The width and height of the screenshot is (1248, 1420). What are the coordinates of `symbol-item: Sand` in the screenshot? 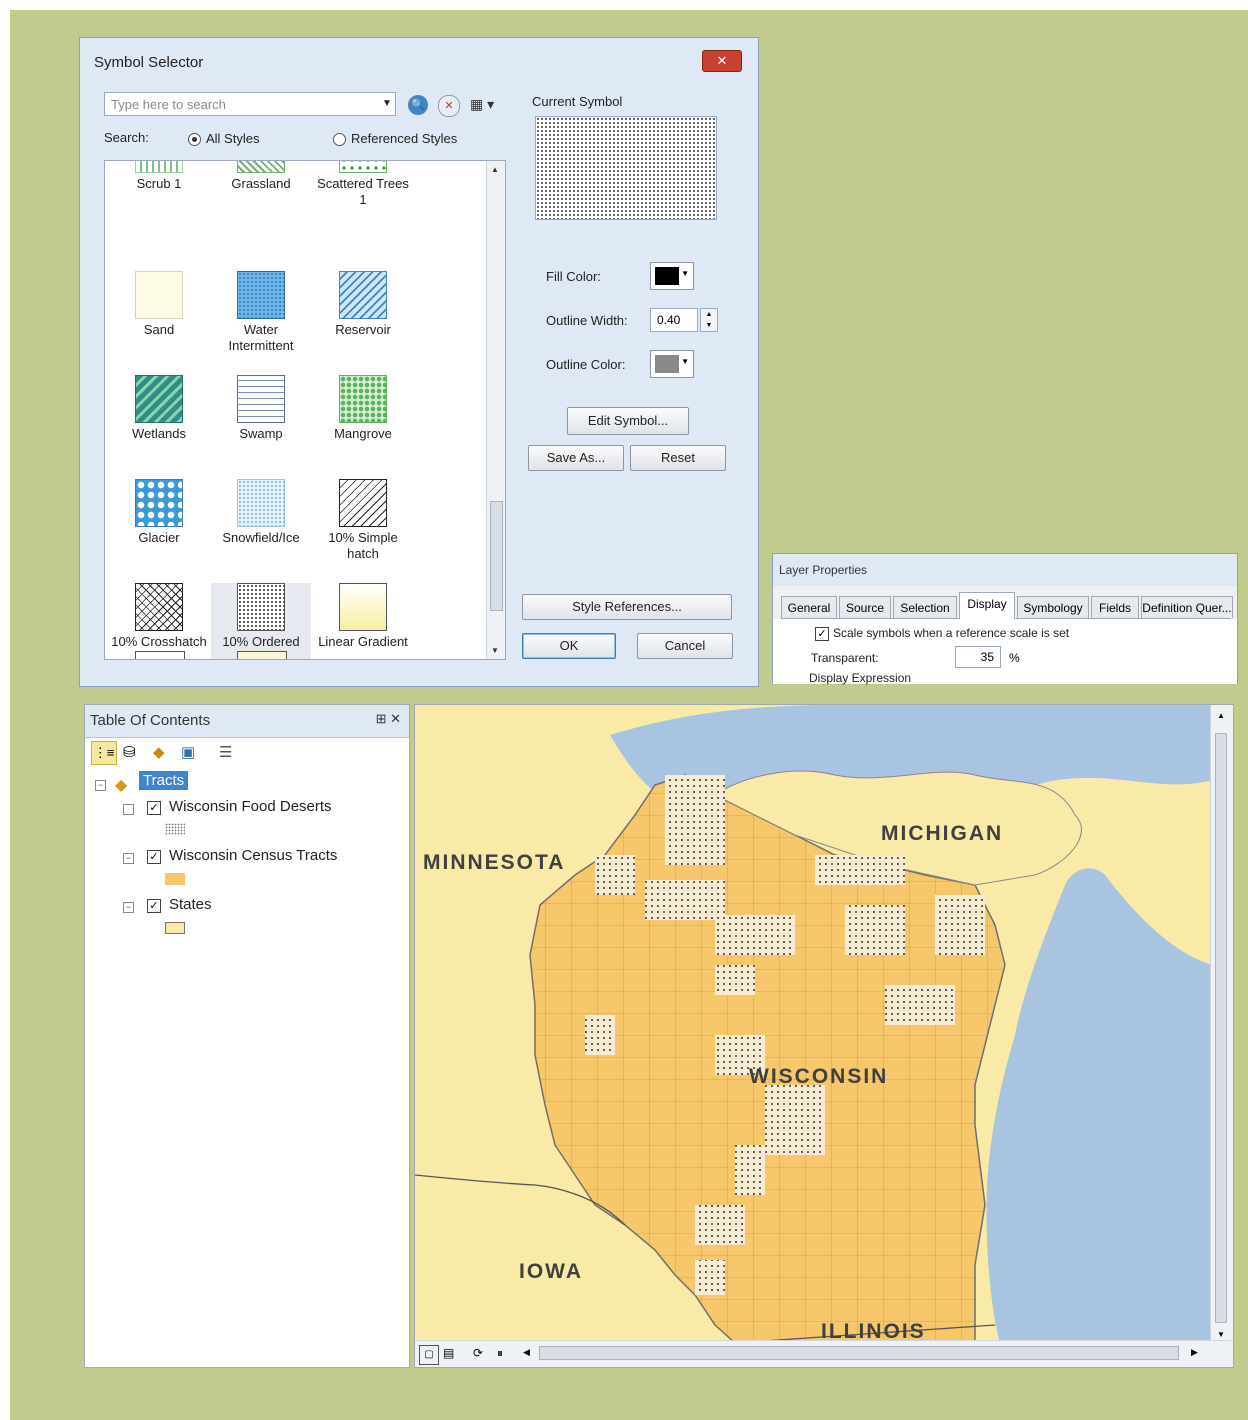 It's located at (159, 304).